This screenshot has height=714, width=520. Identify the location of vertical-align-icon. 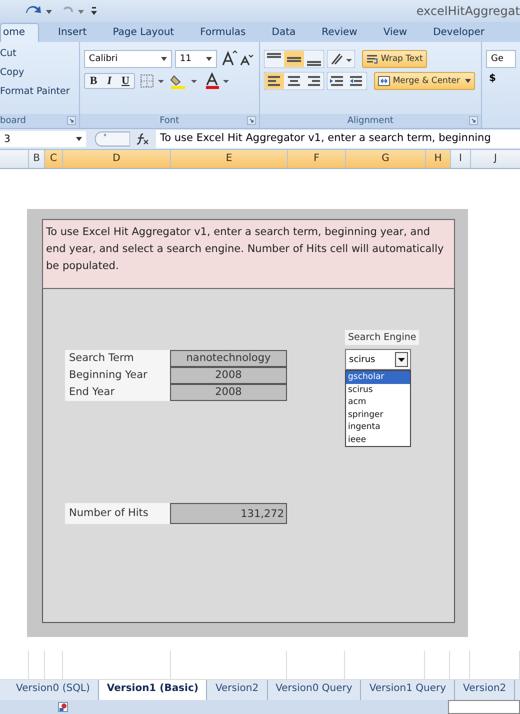
(294, 59).